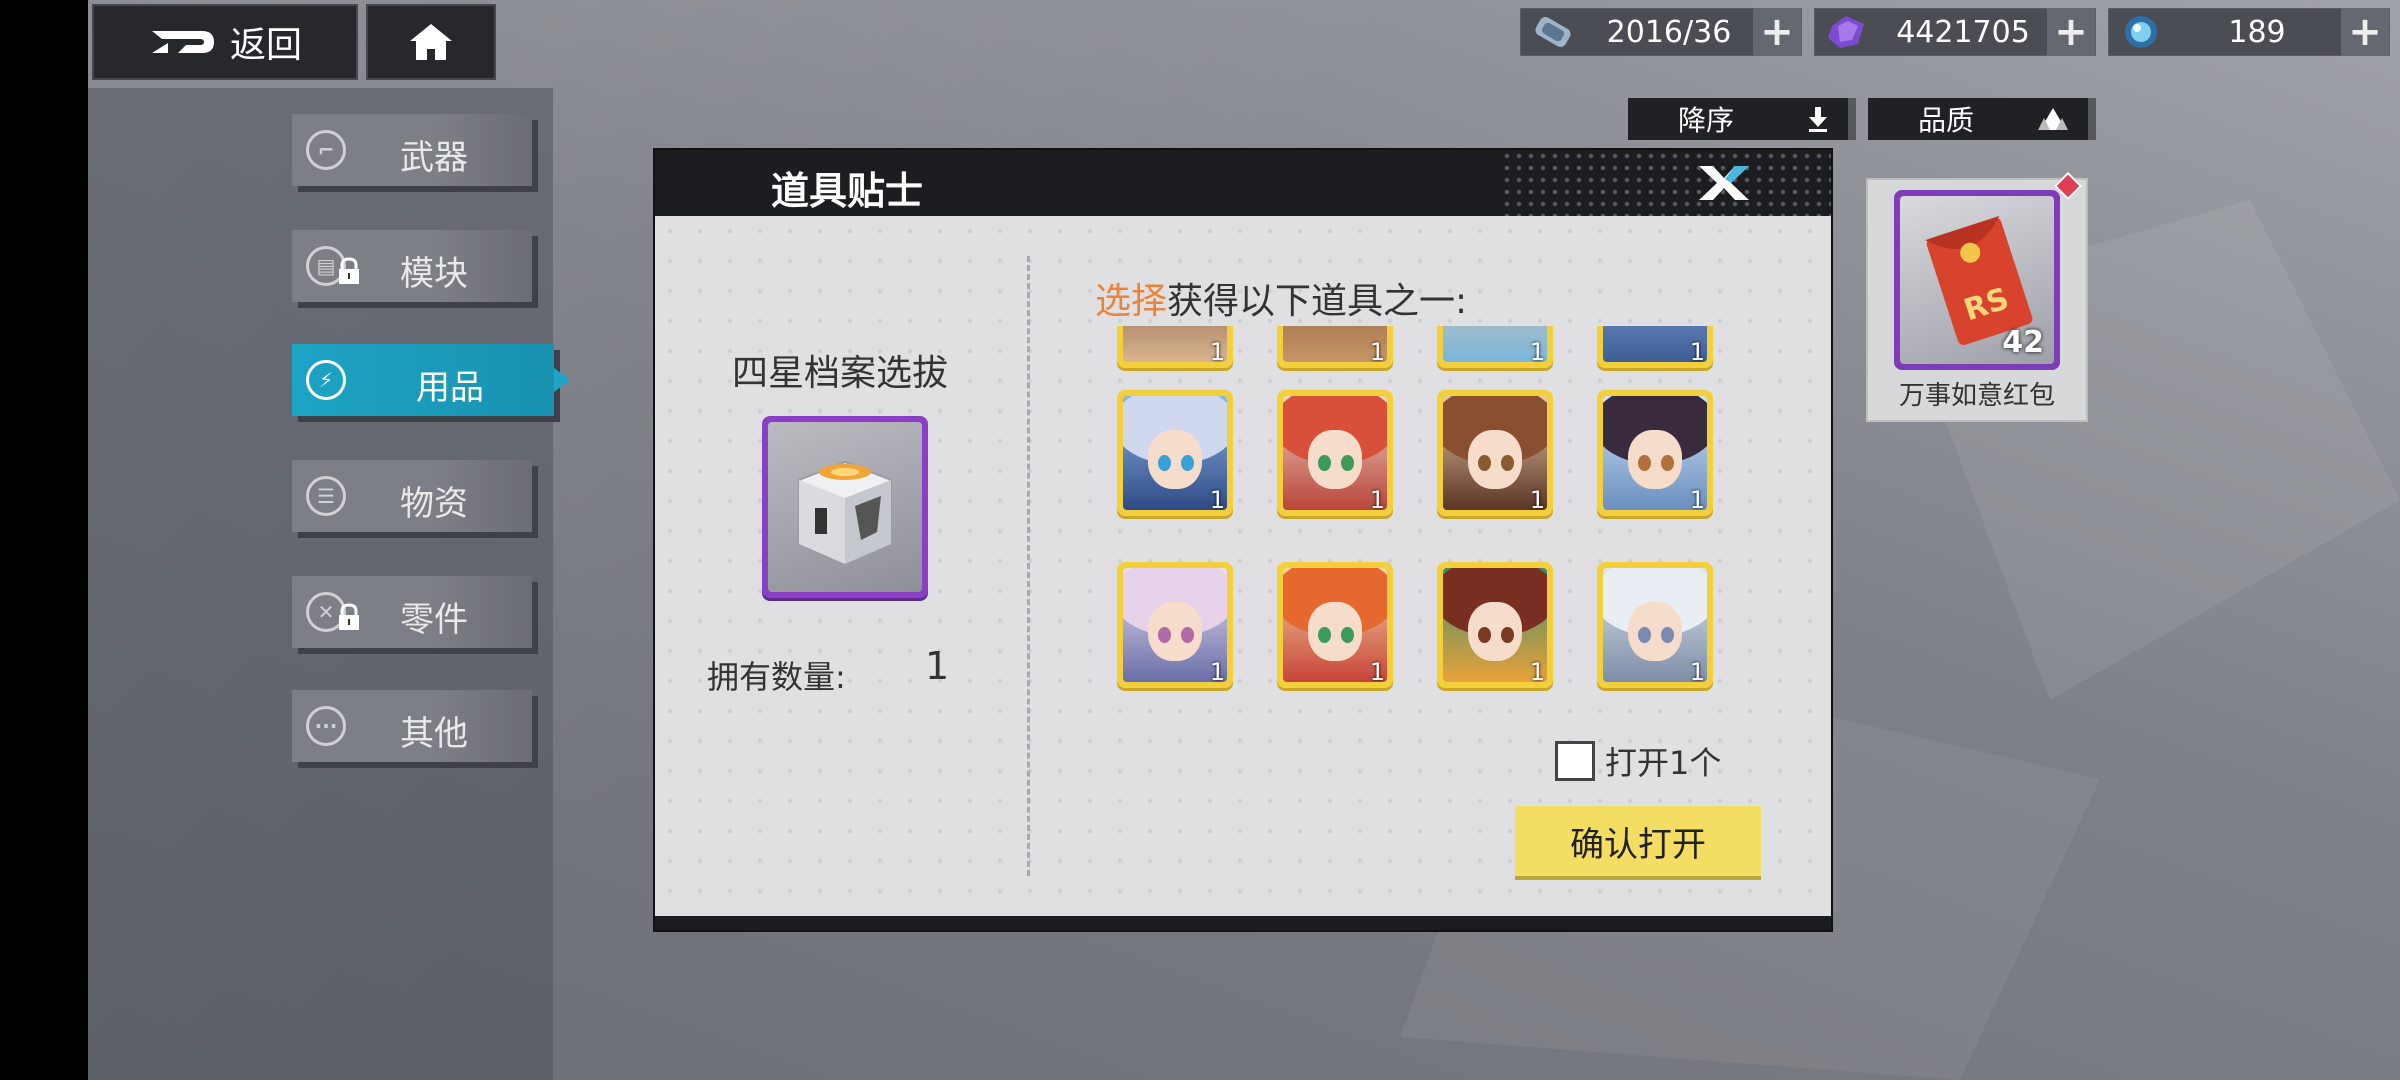 Image resolution: width=2400 pixels, height=1080 pixels. What do you see at coordinates (1131, 301) in the screenshot?
I see `select-highlight: 选择` at bounding box center [1131, 301].